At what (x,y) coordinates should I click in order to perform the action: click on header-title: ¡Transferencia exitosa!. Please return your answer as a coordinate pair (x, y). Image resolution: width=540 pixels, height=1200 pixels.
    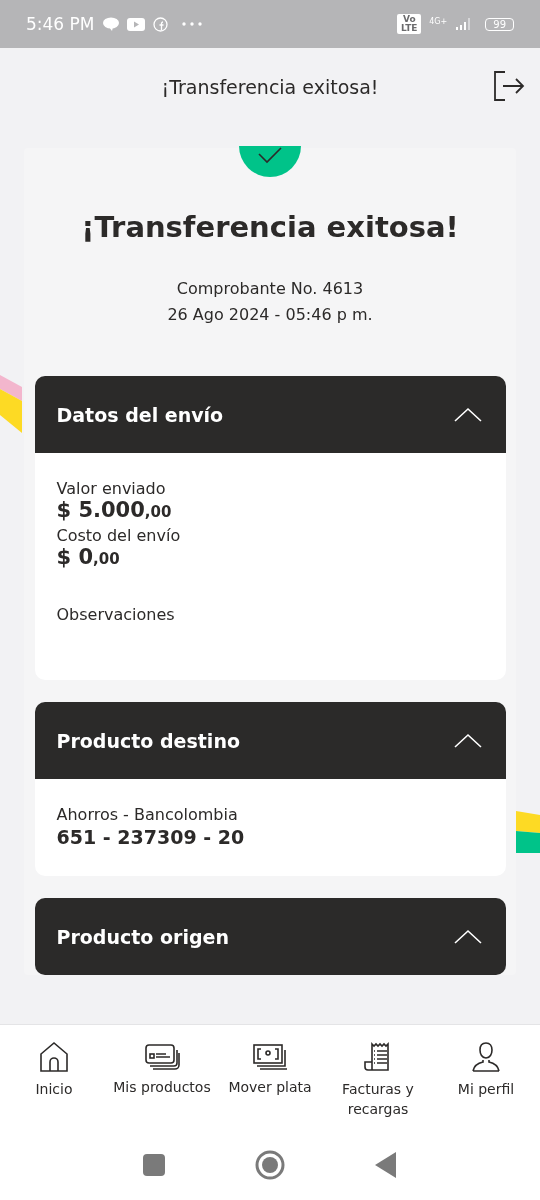
    Looking at the image, I should click on (270, 86).